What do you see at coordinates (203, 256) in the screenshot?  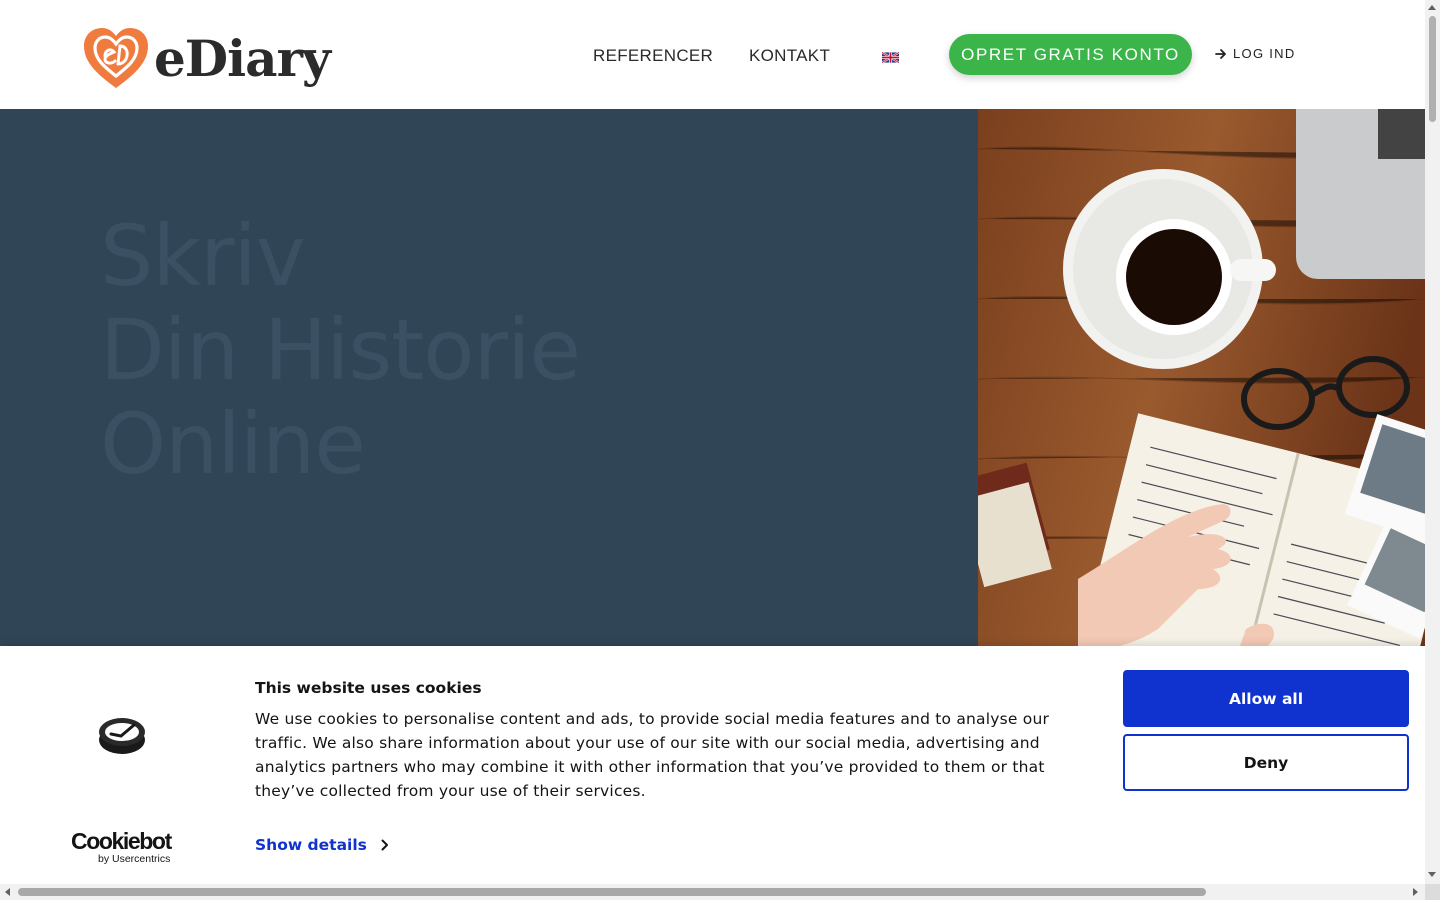 I see `hero-title-line: Skriv` at bounding box center [203, 256].